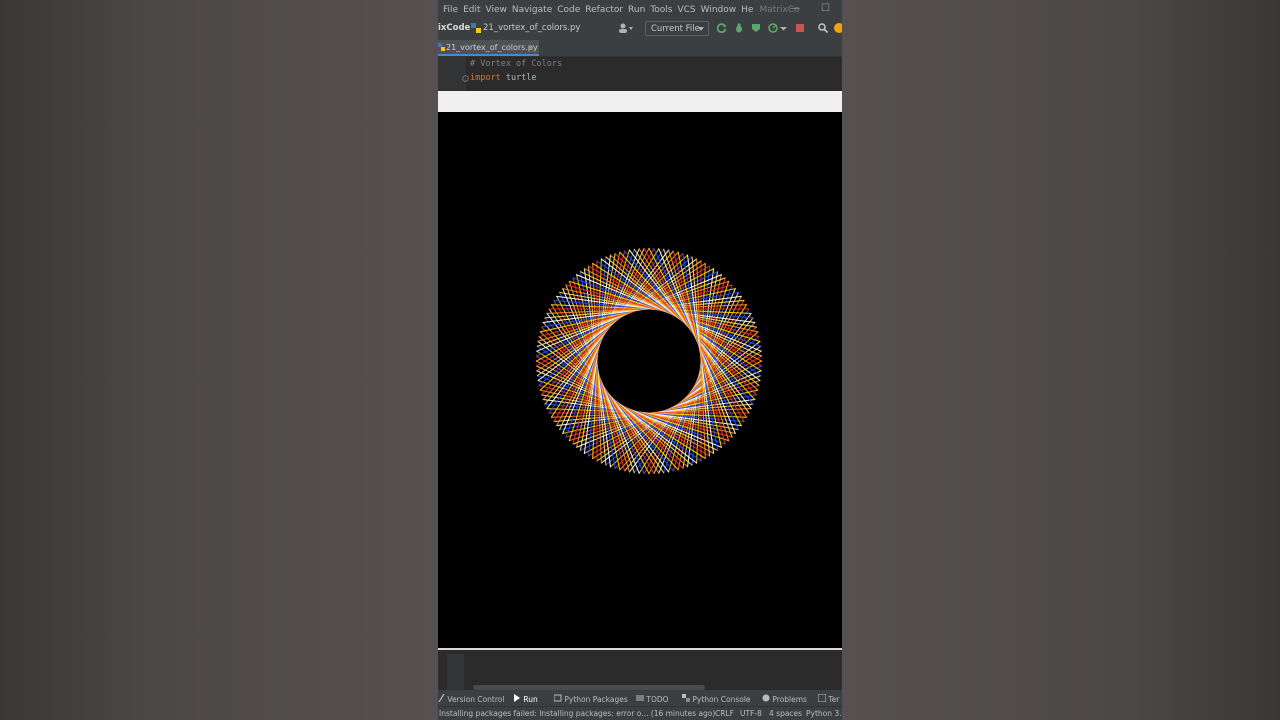  I want to click on tool-terminal: Ter, so click(828, 698).